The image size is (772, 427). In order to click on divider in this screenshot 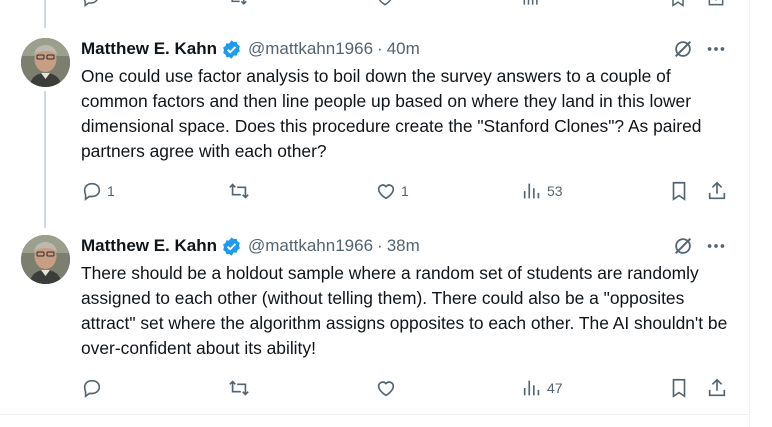, I will do `click(375, 414)`.